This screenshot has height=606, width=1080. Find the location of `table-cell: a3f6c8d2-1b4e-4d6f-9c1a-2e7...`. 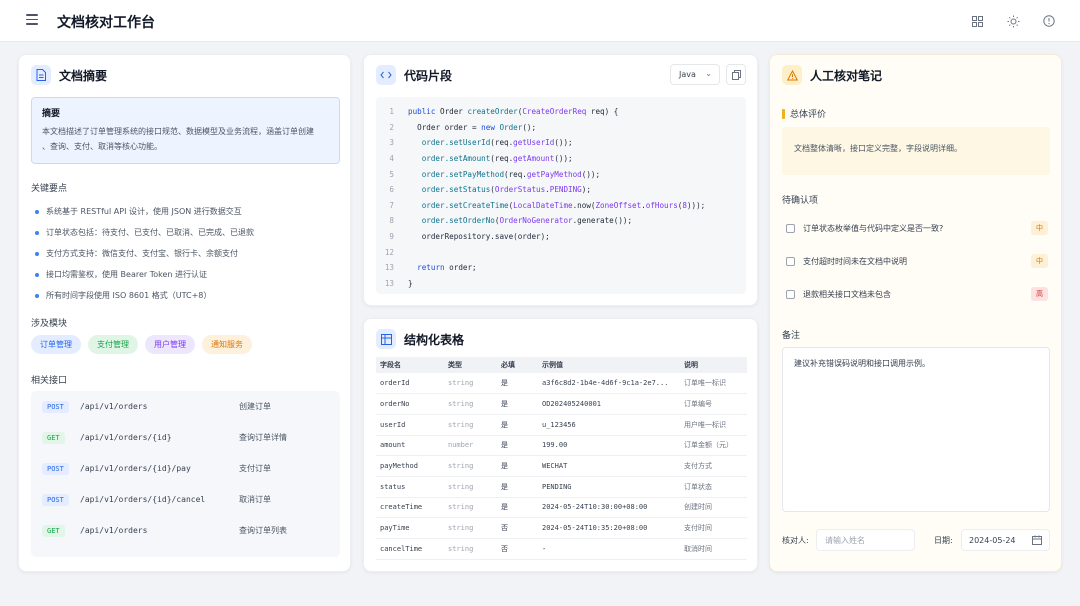

table-cell: a3f6c8d2-1b4e-4d6f-9c1a-2e7... is located at coordinates (609, 384).